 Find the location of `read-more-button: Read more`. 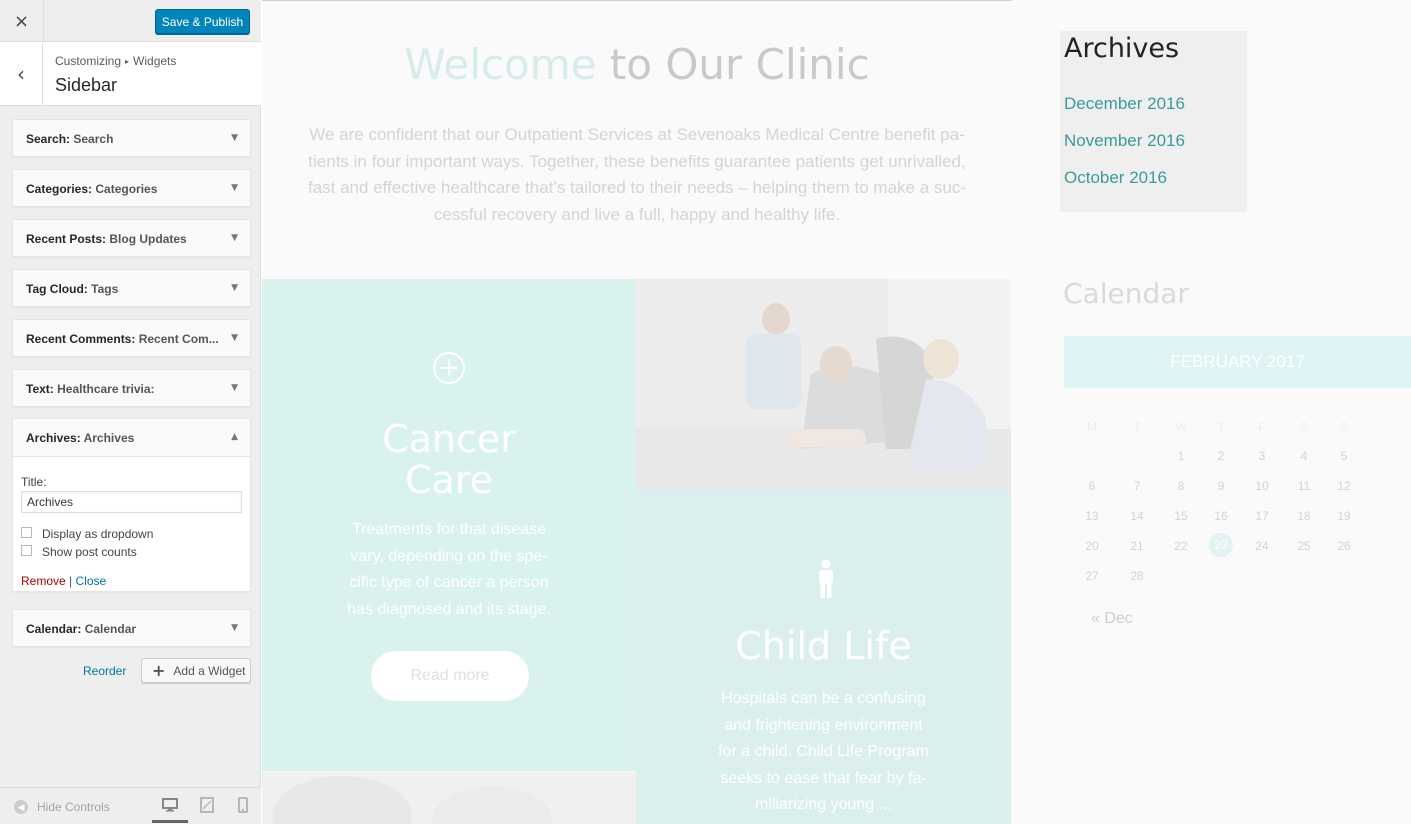

read-more-button: Read more is located at coordinates (450, 676).